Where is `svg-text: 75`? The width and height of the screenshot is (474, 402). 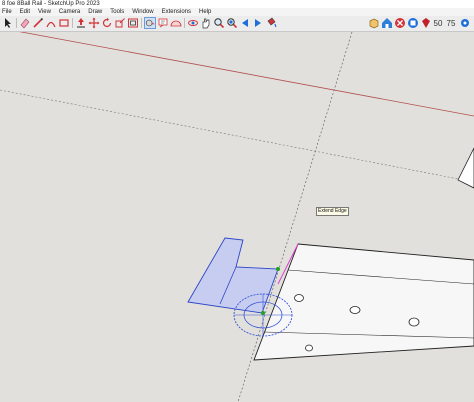
svg-text: 75 is located at coordinates (451, 23).